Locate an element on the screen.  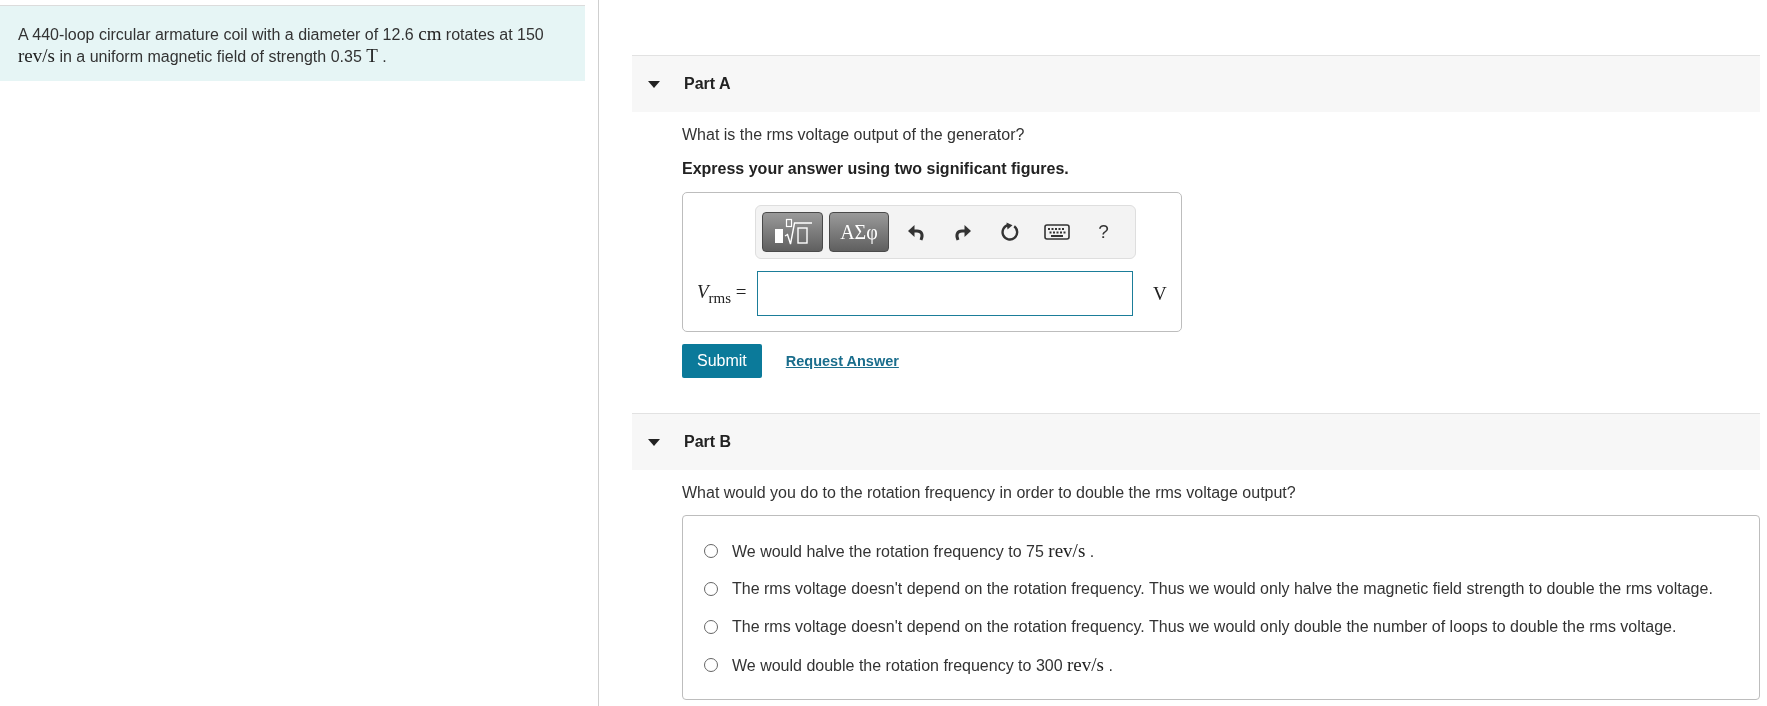
part-header: Part B is located at coordinates (1196, 441).